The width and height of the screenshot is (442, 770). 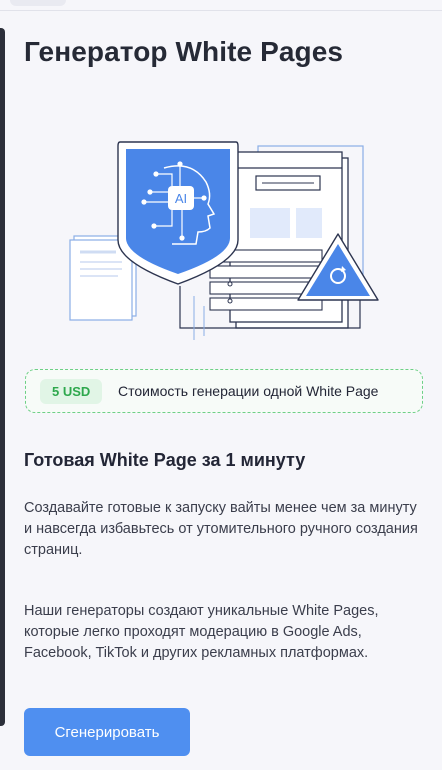 I want to click on price-description: Стоимость генерации одной White Page, so click(x=248, y=391).